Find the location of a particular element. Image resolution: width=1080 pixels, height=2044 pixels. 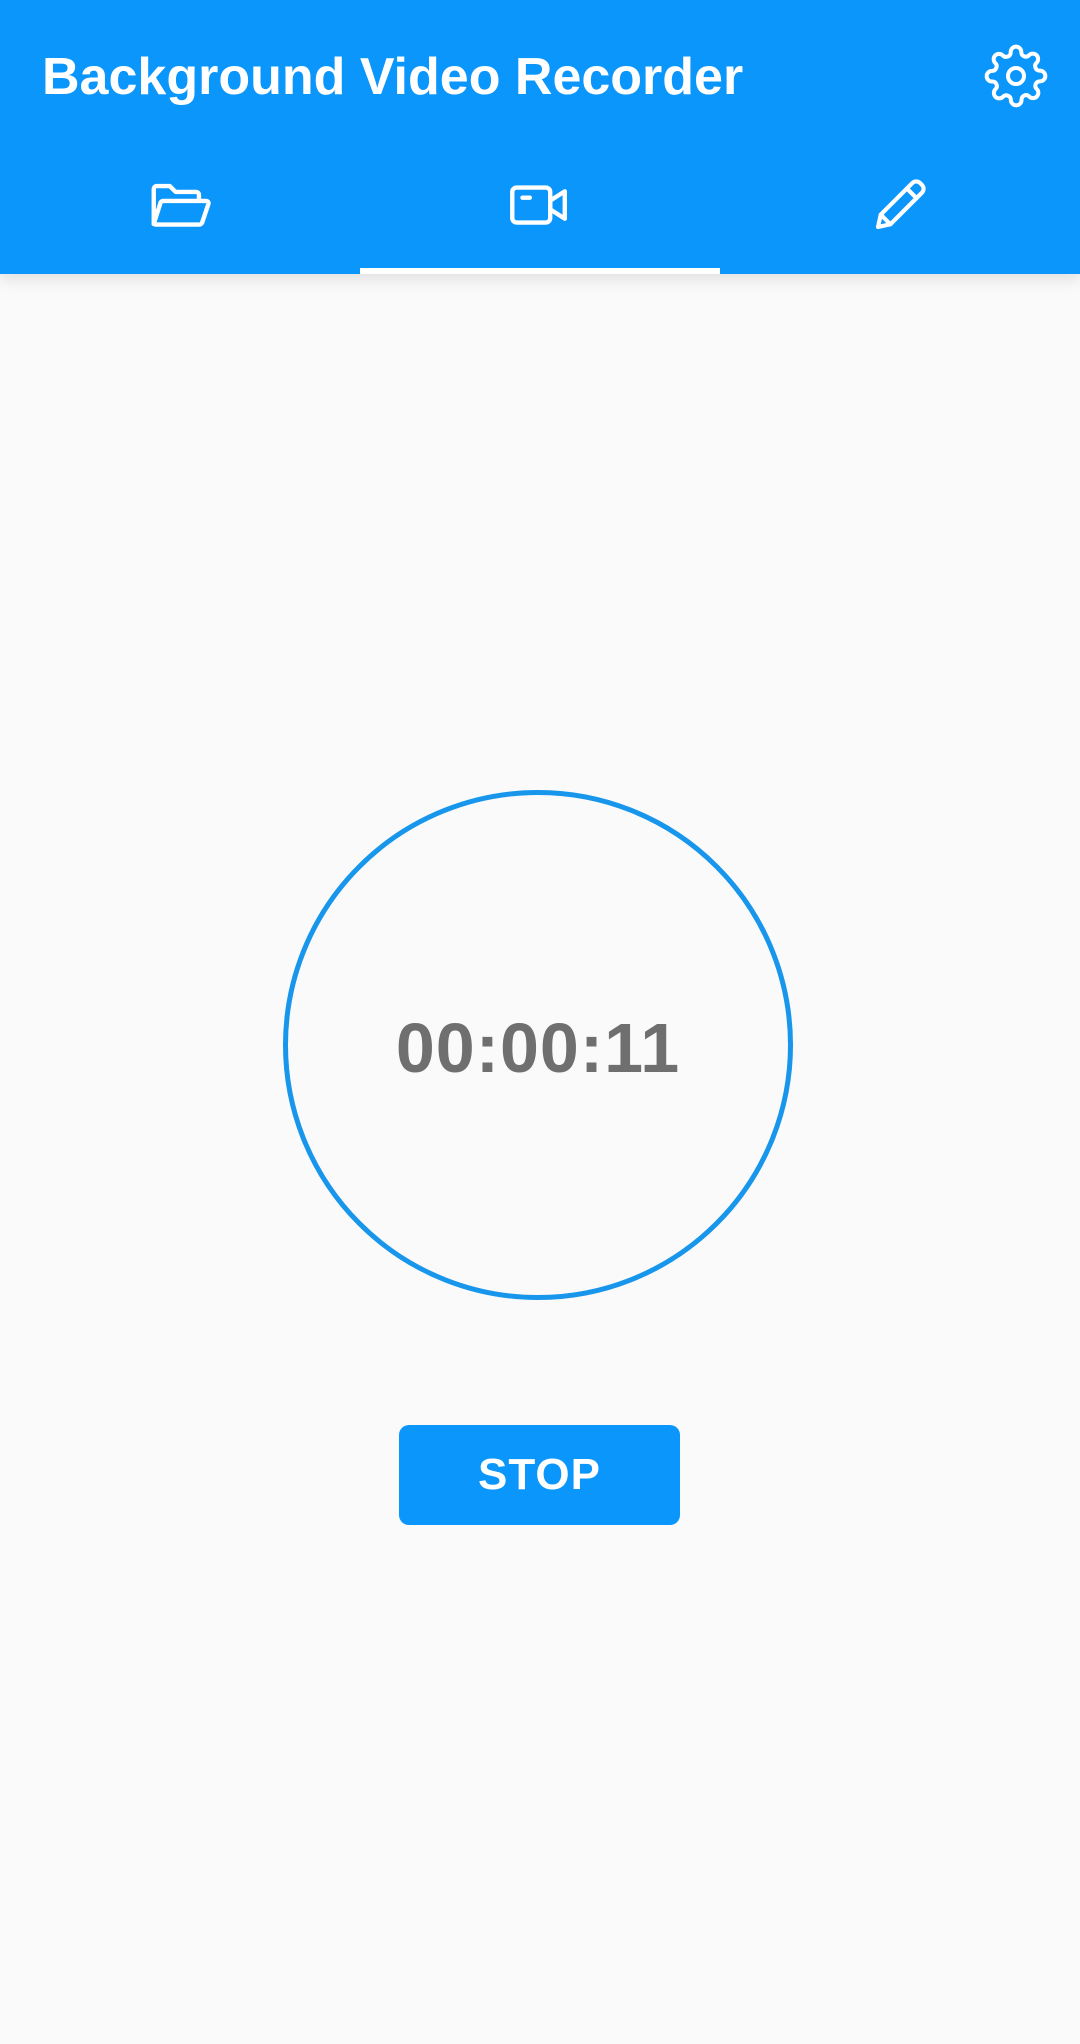

app-title: Background Video Recorder is located at coordinates (393, 77).